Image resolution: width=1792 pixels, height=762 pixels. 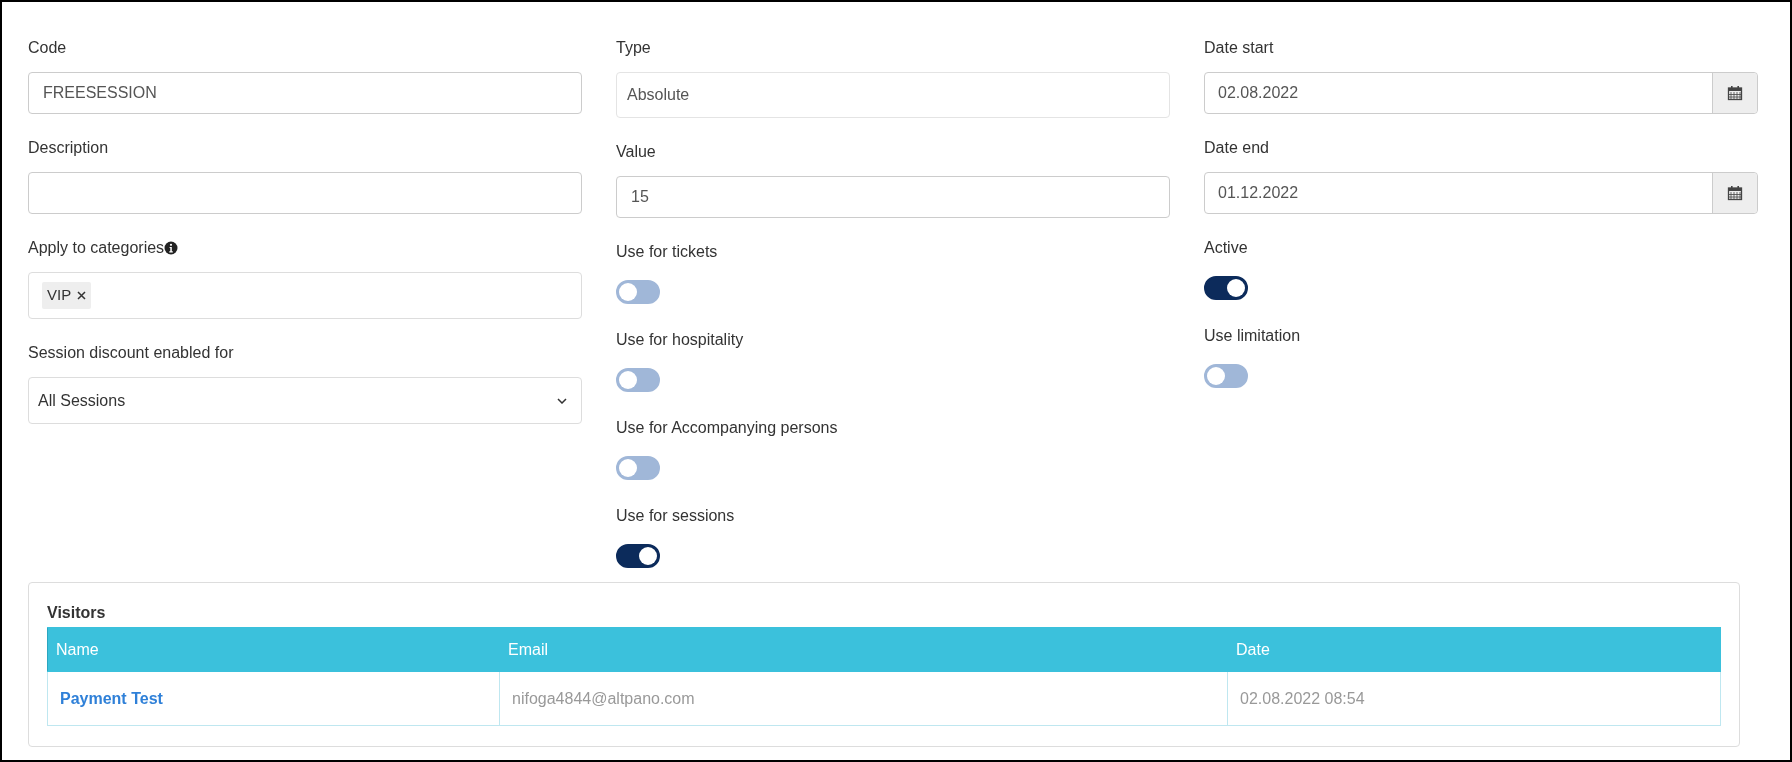 I want to click on categories-field: VIP, so click(x=305, y=295).